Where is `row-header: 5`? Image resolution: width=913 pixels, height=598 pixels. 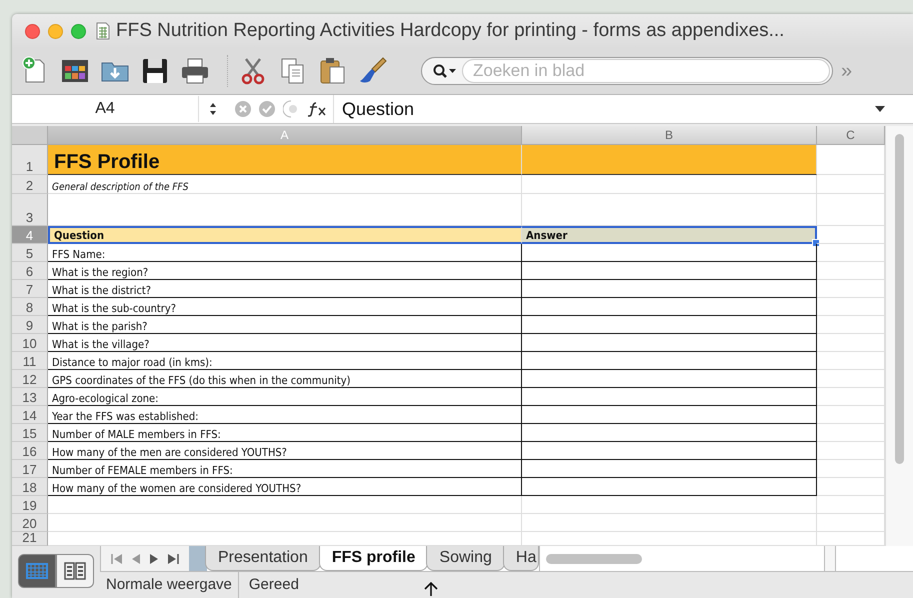 row-header: 5 is located at coordinates (30, 253).